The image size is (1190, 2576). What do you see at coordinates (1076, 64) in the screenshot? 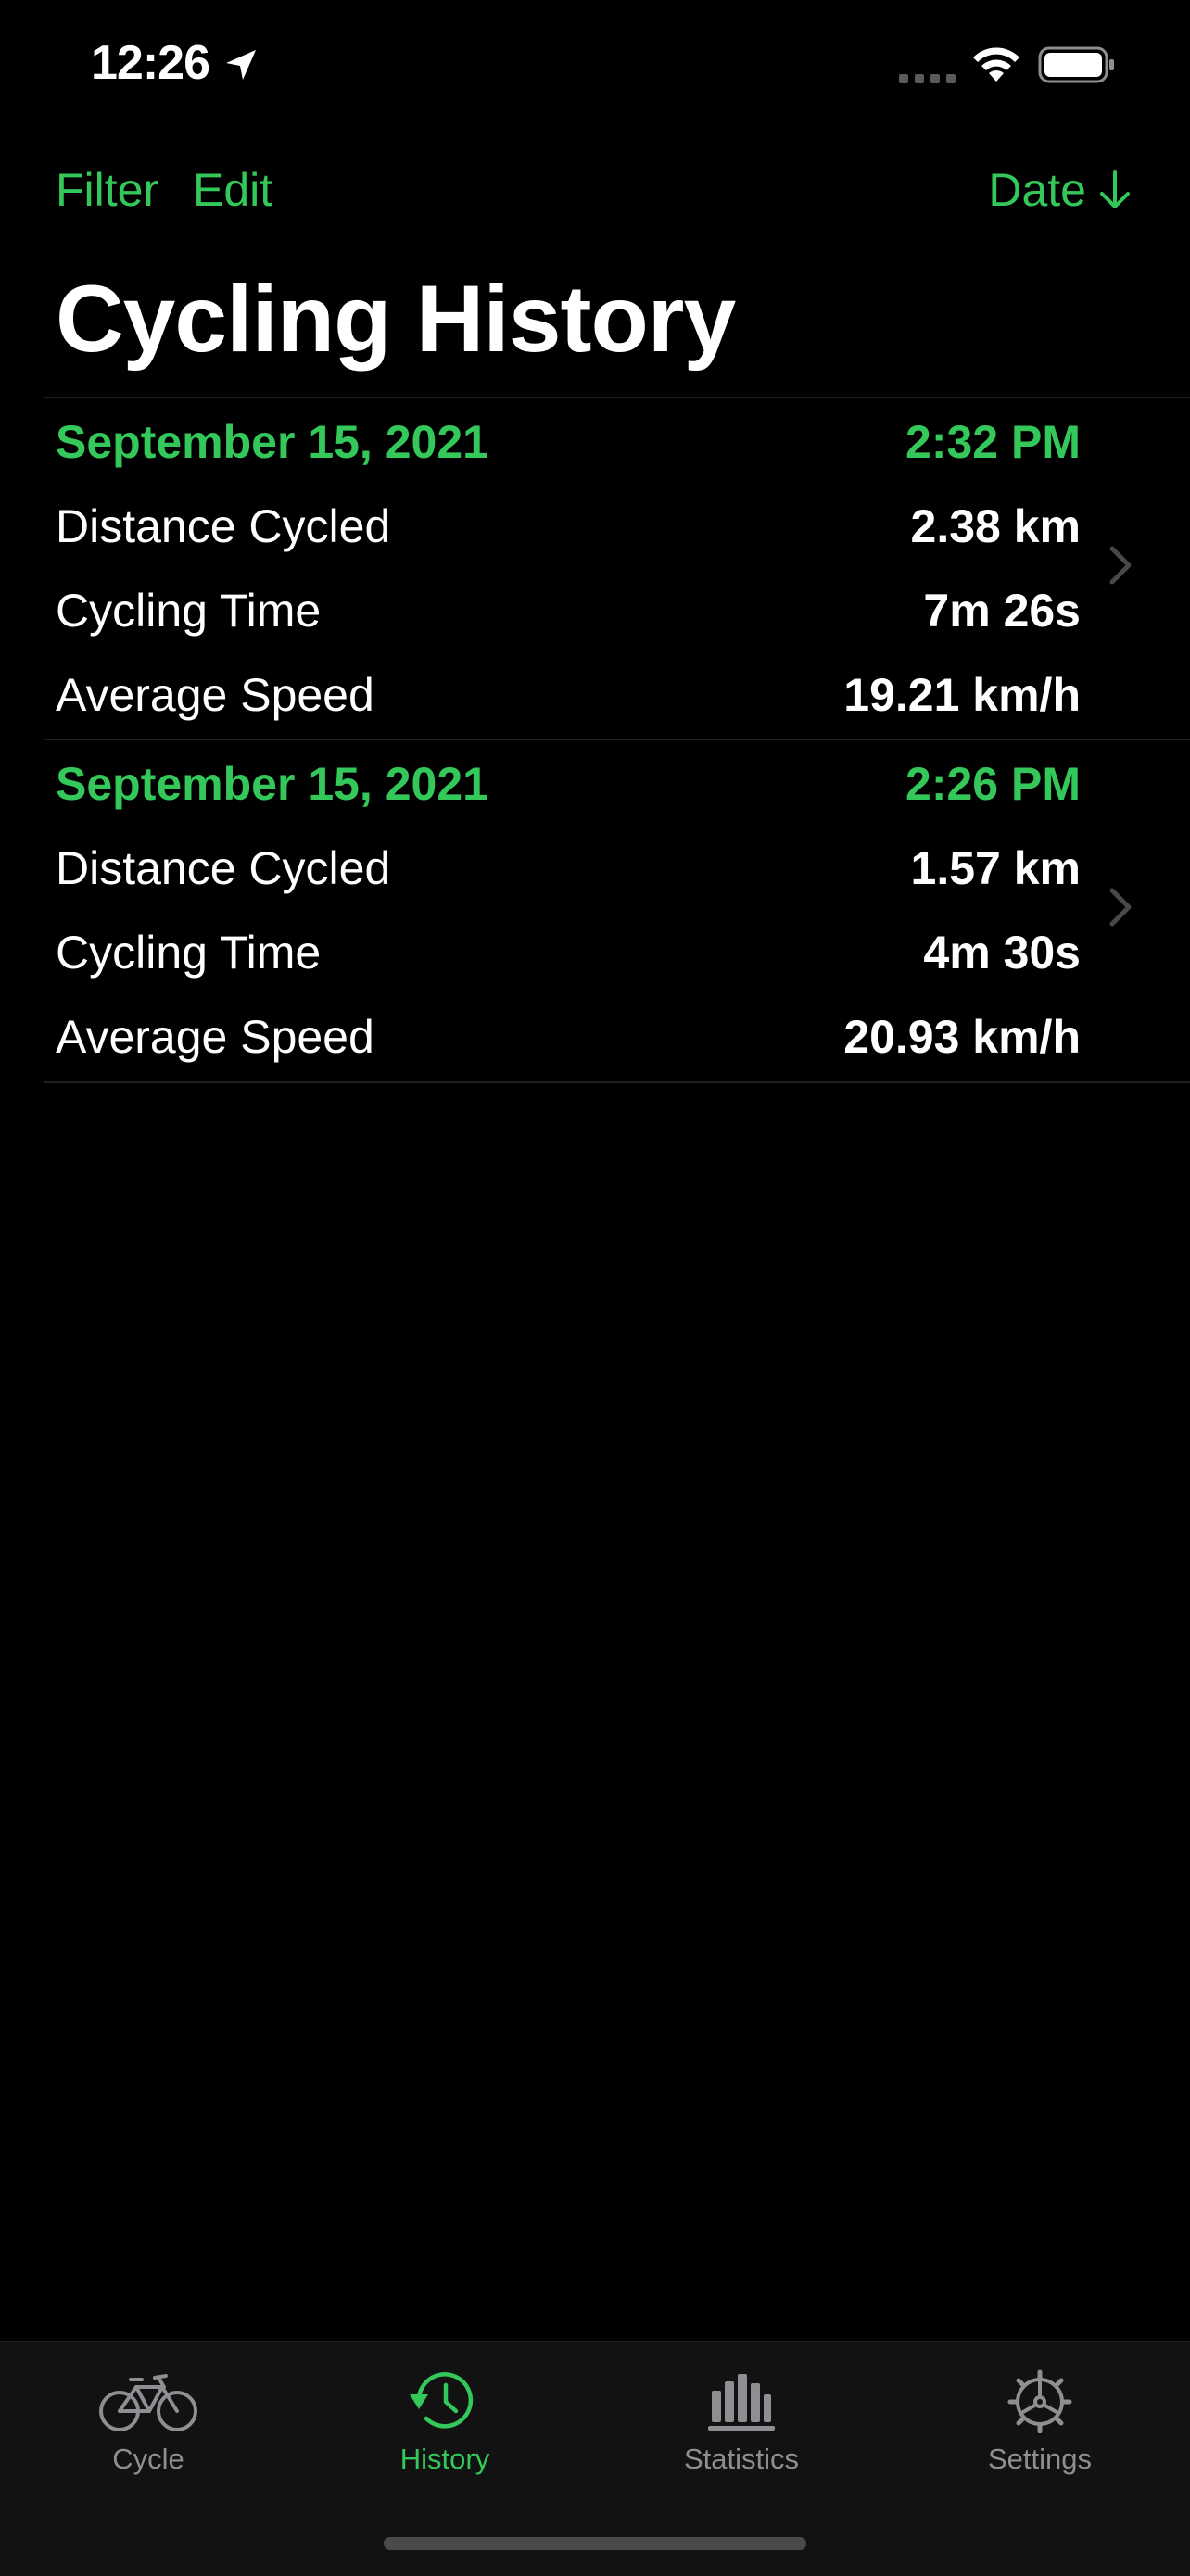
I see `battery-icon` at bounding box center [1076, 64].